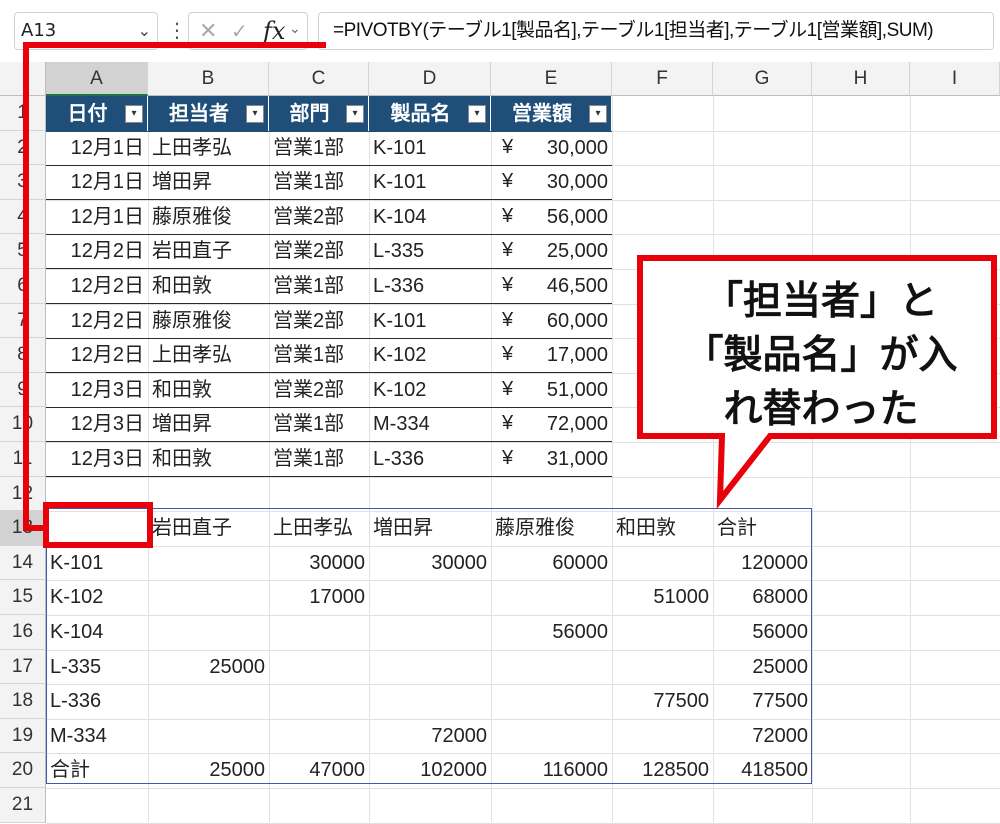 Image resolution: width=1000 pixels, height=824 pixels. Describe the element at coordinates (820, 301) in the screenshot. I see `callout-line: 「担当者」と` at that location.